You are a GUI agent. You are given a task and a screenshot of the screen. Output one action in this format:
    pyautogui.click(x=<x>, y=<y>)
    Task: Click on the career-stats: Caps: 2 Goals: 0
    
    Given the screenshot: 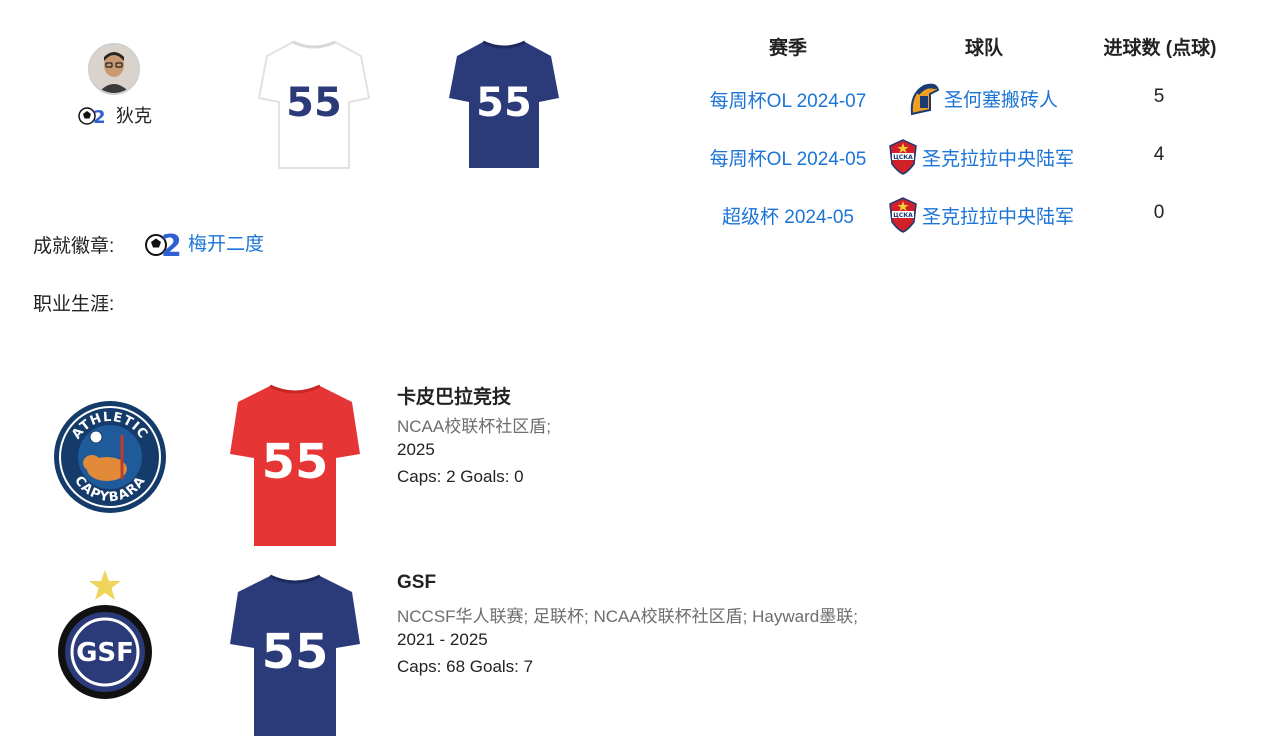 What is the action you would take?
    pyautogui.click(x=460, y=476)
    